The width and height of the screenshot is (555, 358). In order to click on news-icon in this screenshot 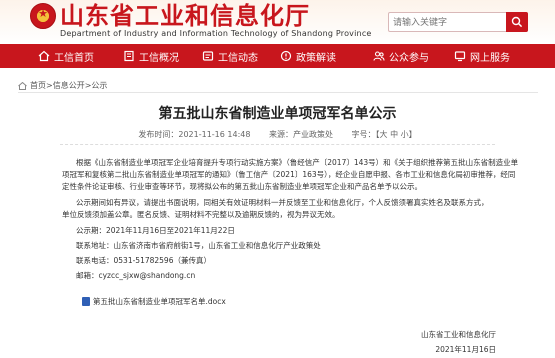, I will do `click(208, 56)`.